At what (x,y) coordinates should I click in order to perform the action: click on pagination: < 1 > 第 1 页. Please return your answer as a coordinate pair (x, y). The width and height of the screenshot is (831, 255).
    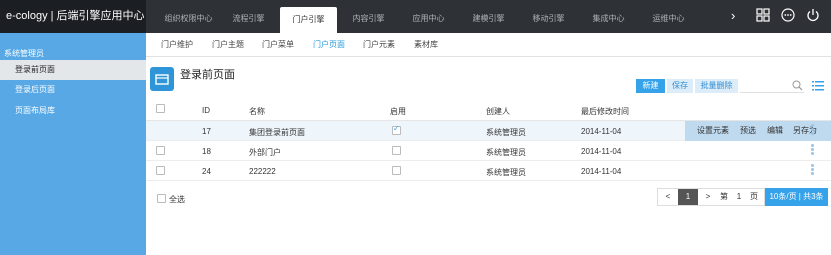
    Looking at the image, I should click on (711, 197).